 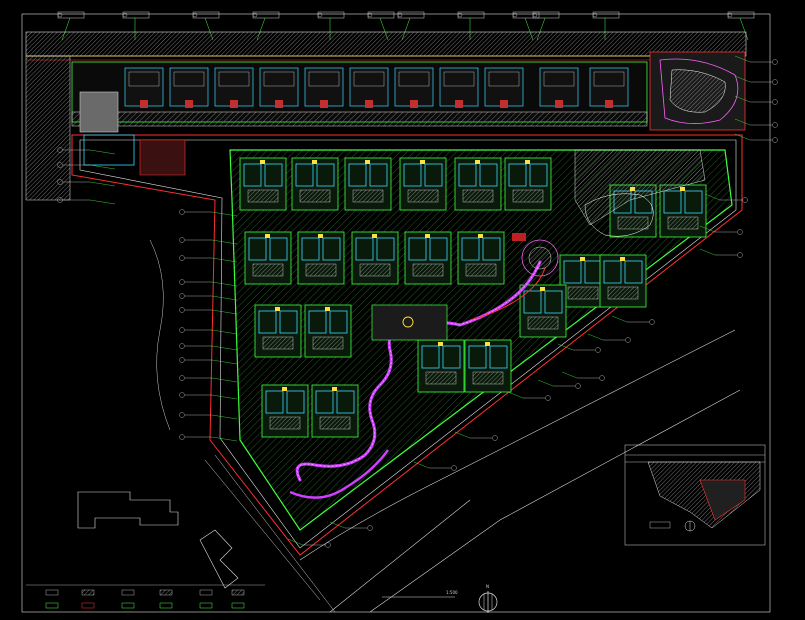 I want to click on west-hatched-area, so click(x=48, y=128).